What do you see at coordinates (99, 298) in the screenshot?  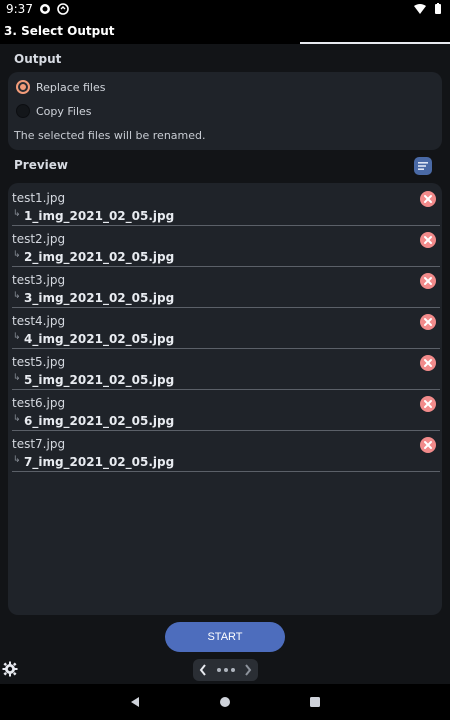 I see `new-filename: 3_img_2021_02_05.jpg` at bounding box center [99, 298].